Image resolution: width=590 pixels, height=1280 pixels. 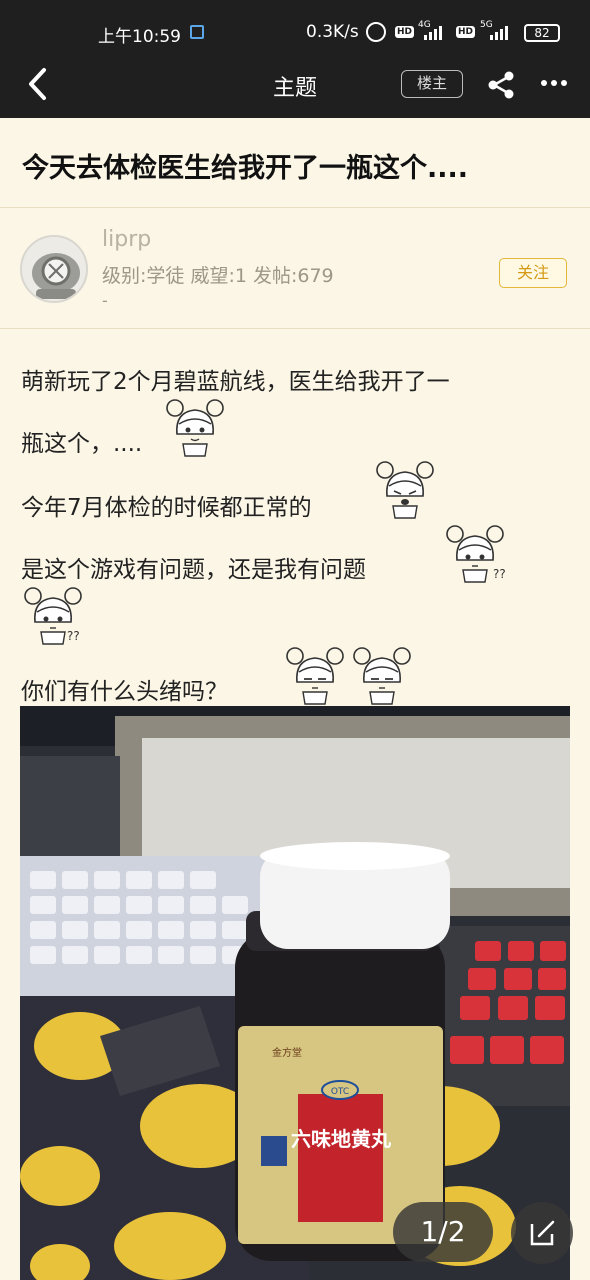 What do you see at coordinates (533, 273) in the screenshot?
I see `follow-button: 关注` at bounding box center [533, 273].